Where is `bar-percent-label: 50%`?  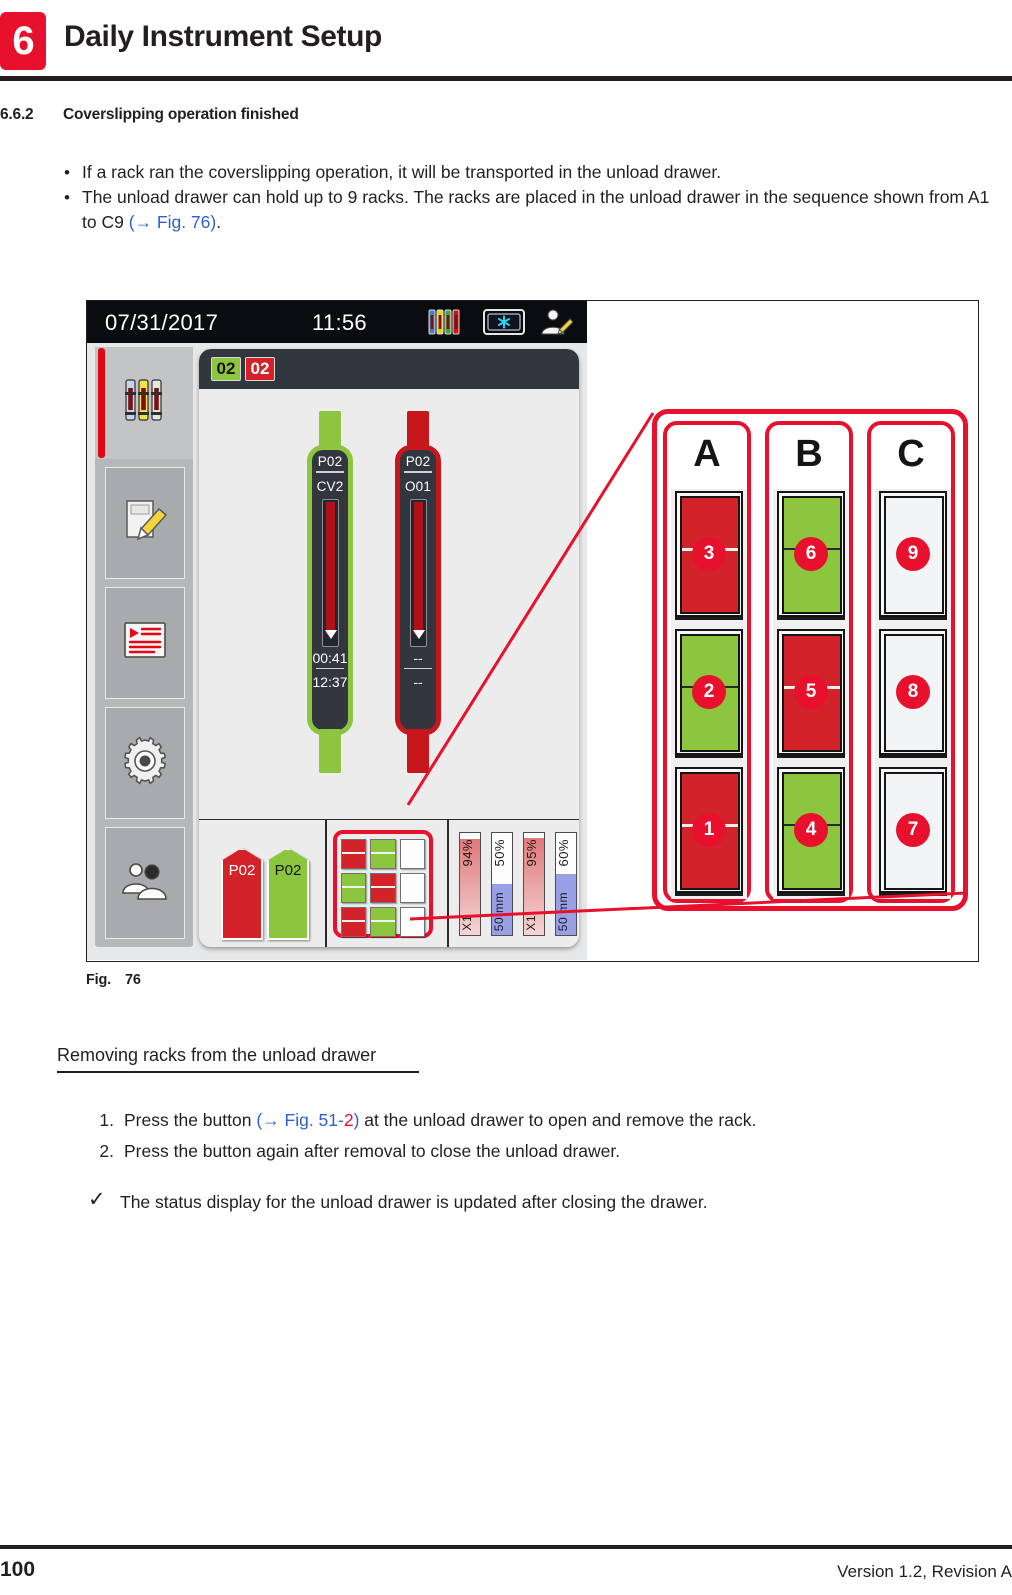 bar-percent-label: 50% is located at coordinates (499, 853).